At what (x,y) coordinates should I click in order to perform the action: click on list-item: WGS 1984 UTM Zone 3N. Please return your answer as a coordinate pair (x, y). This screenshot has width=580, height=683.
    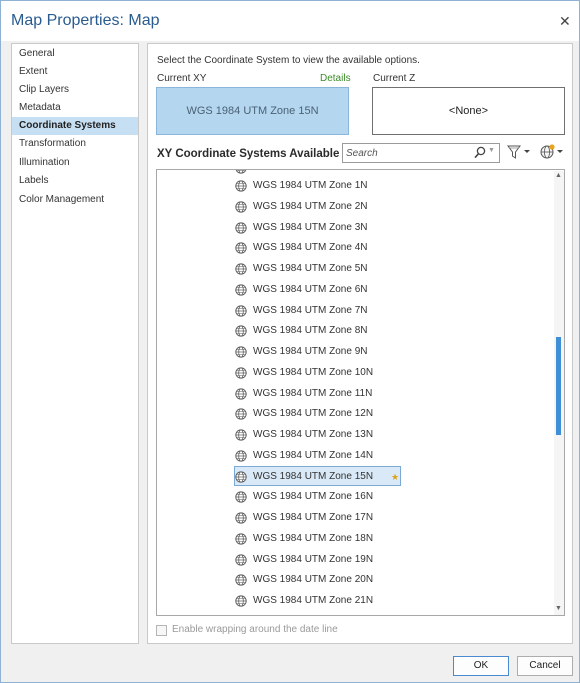
    Looking at the image, I should click on (315, 228).